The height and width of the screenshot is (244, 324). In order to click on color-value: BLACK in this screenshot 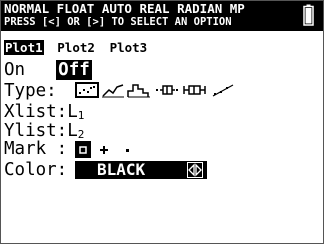, I will do `click(121, 169)`.